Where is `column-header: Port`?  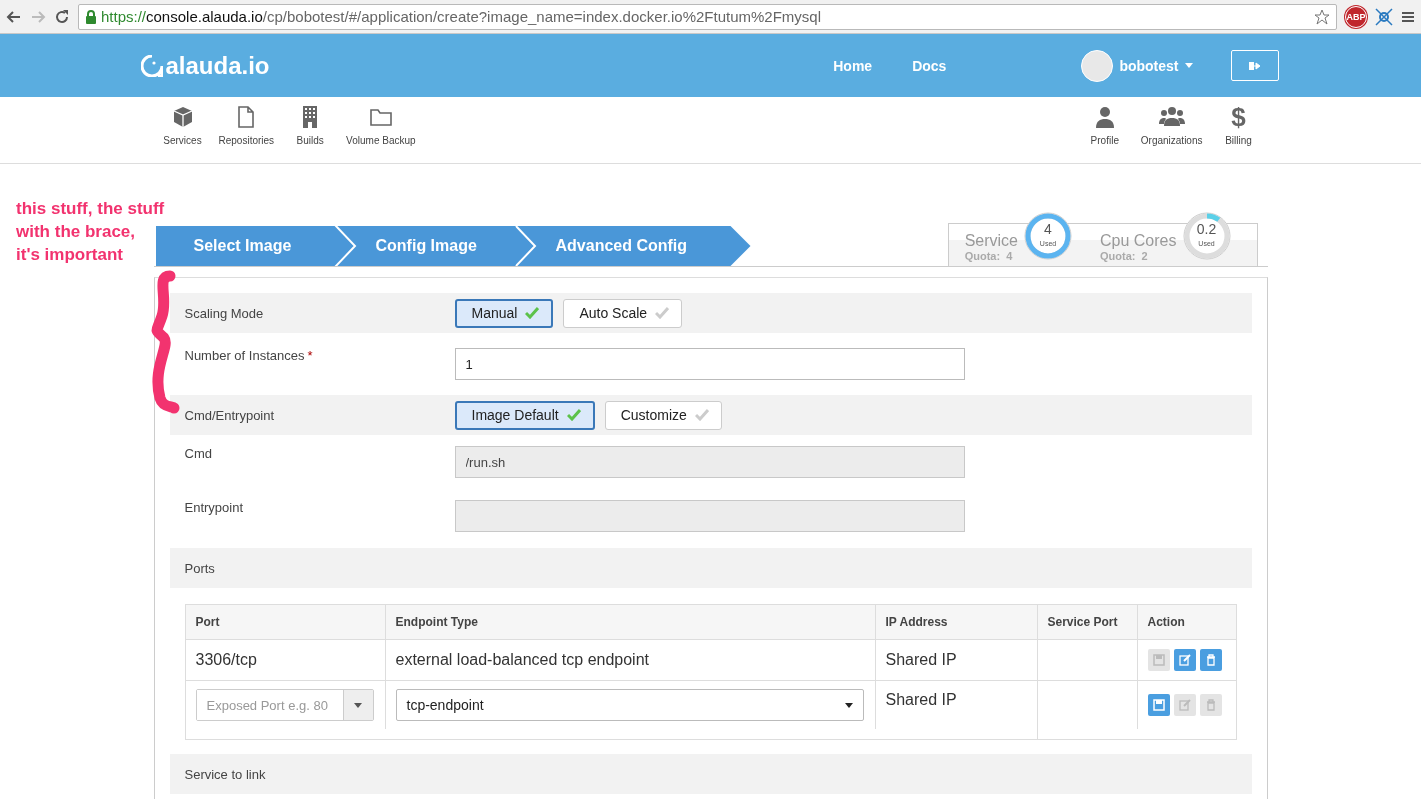
column-header: Port is located at coordinates (285, 622).